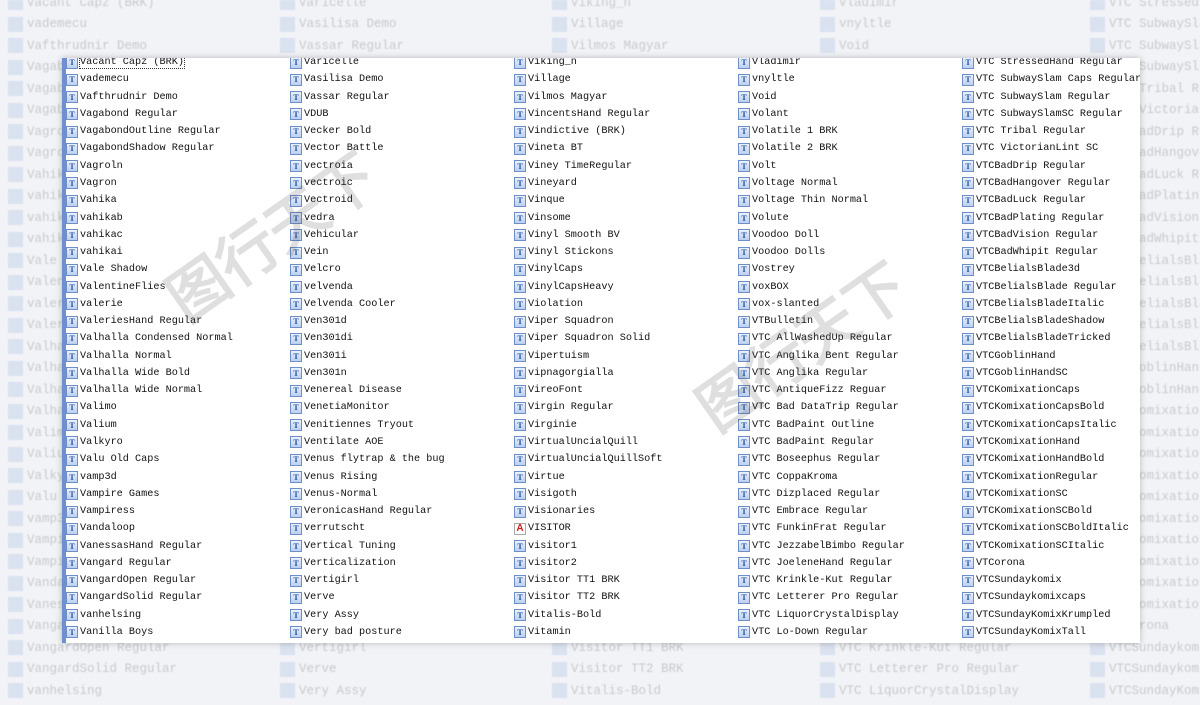  I want to click on font-list-item: Tvahikab, so click(149, 217).